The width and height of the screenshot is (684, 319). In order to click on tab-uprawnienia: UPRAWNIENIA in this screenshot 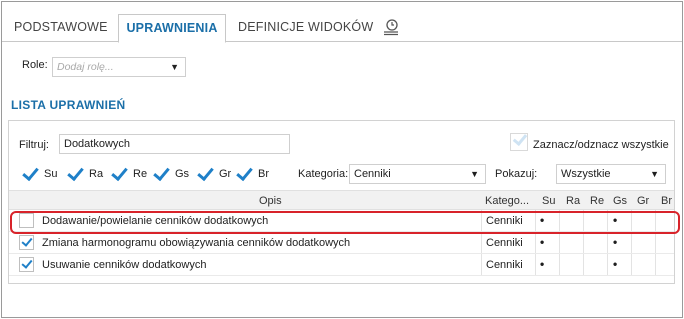, I will do `click(172, 28)`.